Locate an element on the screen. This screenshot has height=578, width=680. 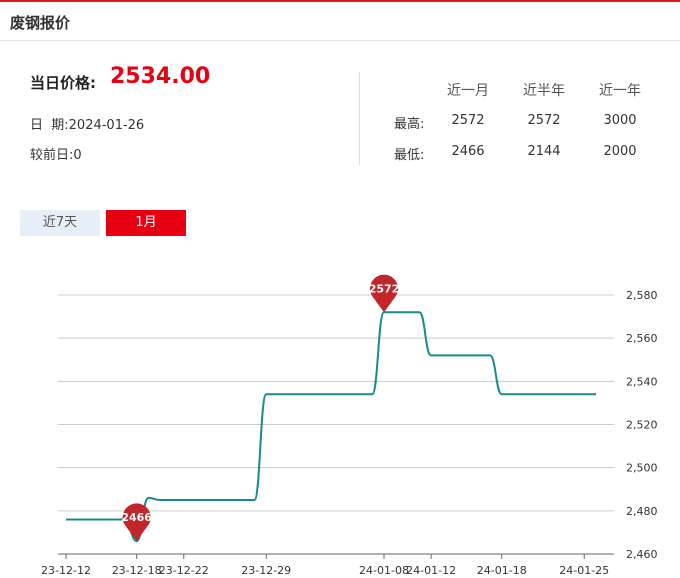
stats-high-month: 2572 is located at coordinates (468, 120).